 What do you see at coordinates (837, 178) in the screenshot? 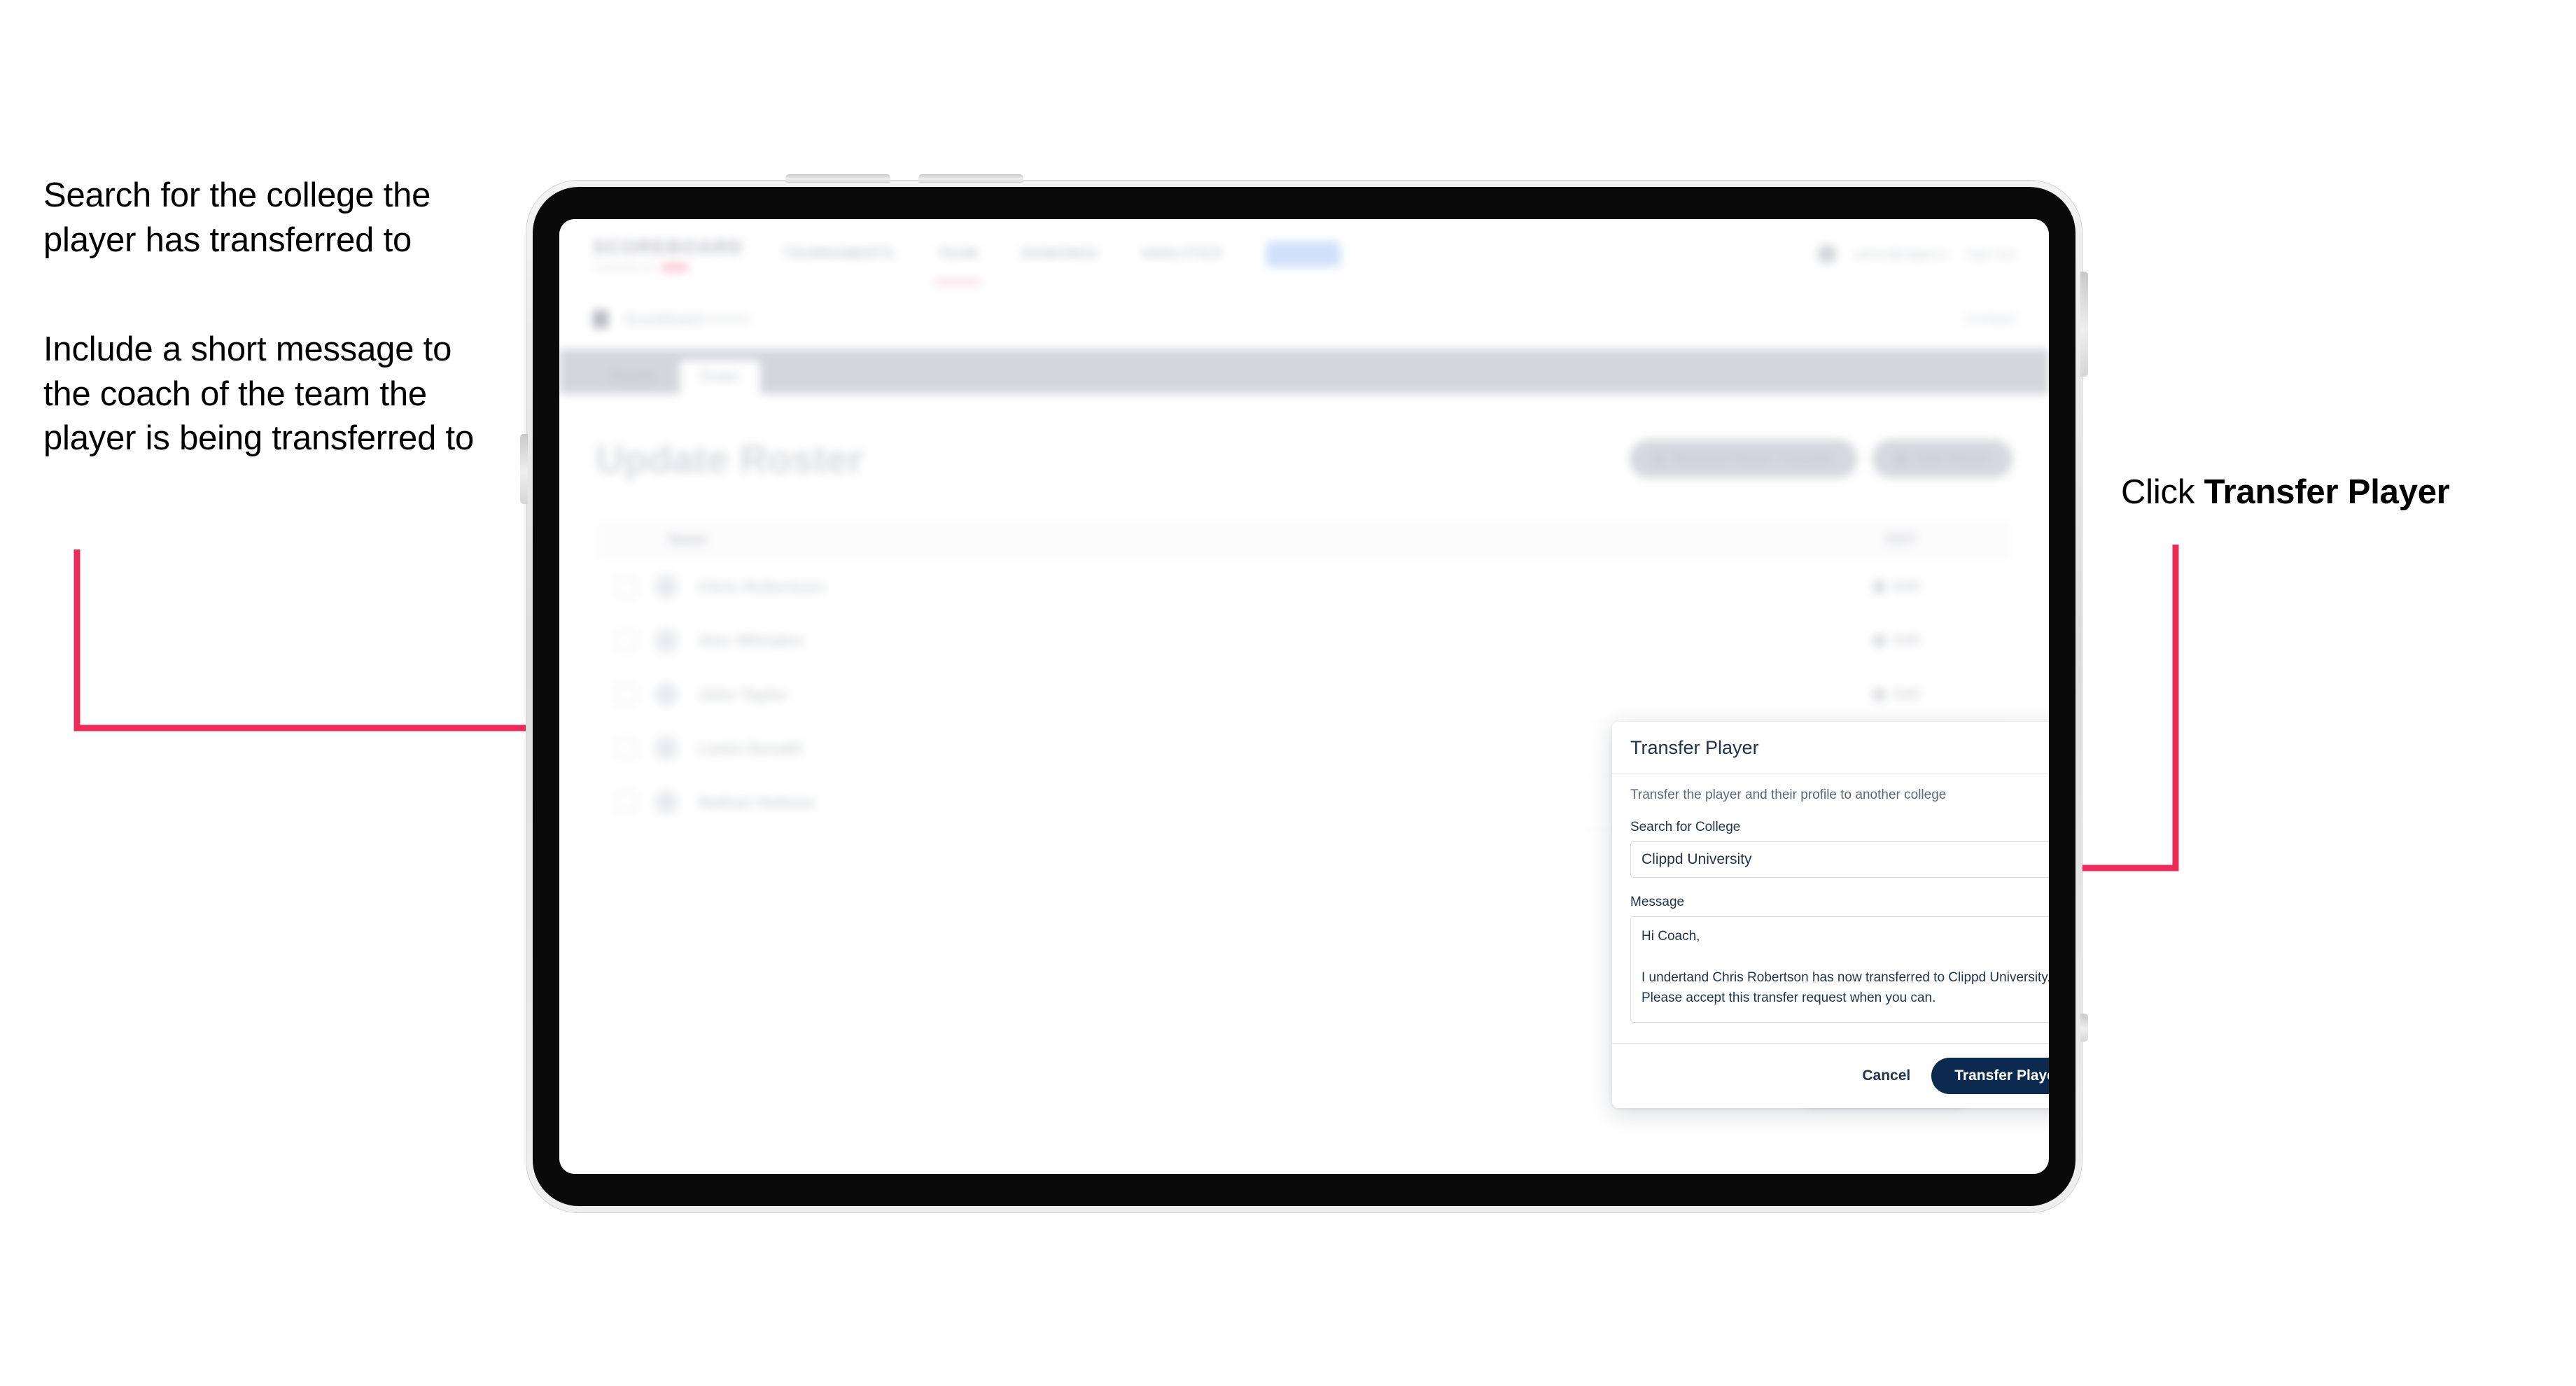
I see `volume-up-button` at bounding box center [837, 178].